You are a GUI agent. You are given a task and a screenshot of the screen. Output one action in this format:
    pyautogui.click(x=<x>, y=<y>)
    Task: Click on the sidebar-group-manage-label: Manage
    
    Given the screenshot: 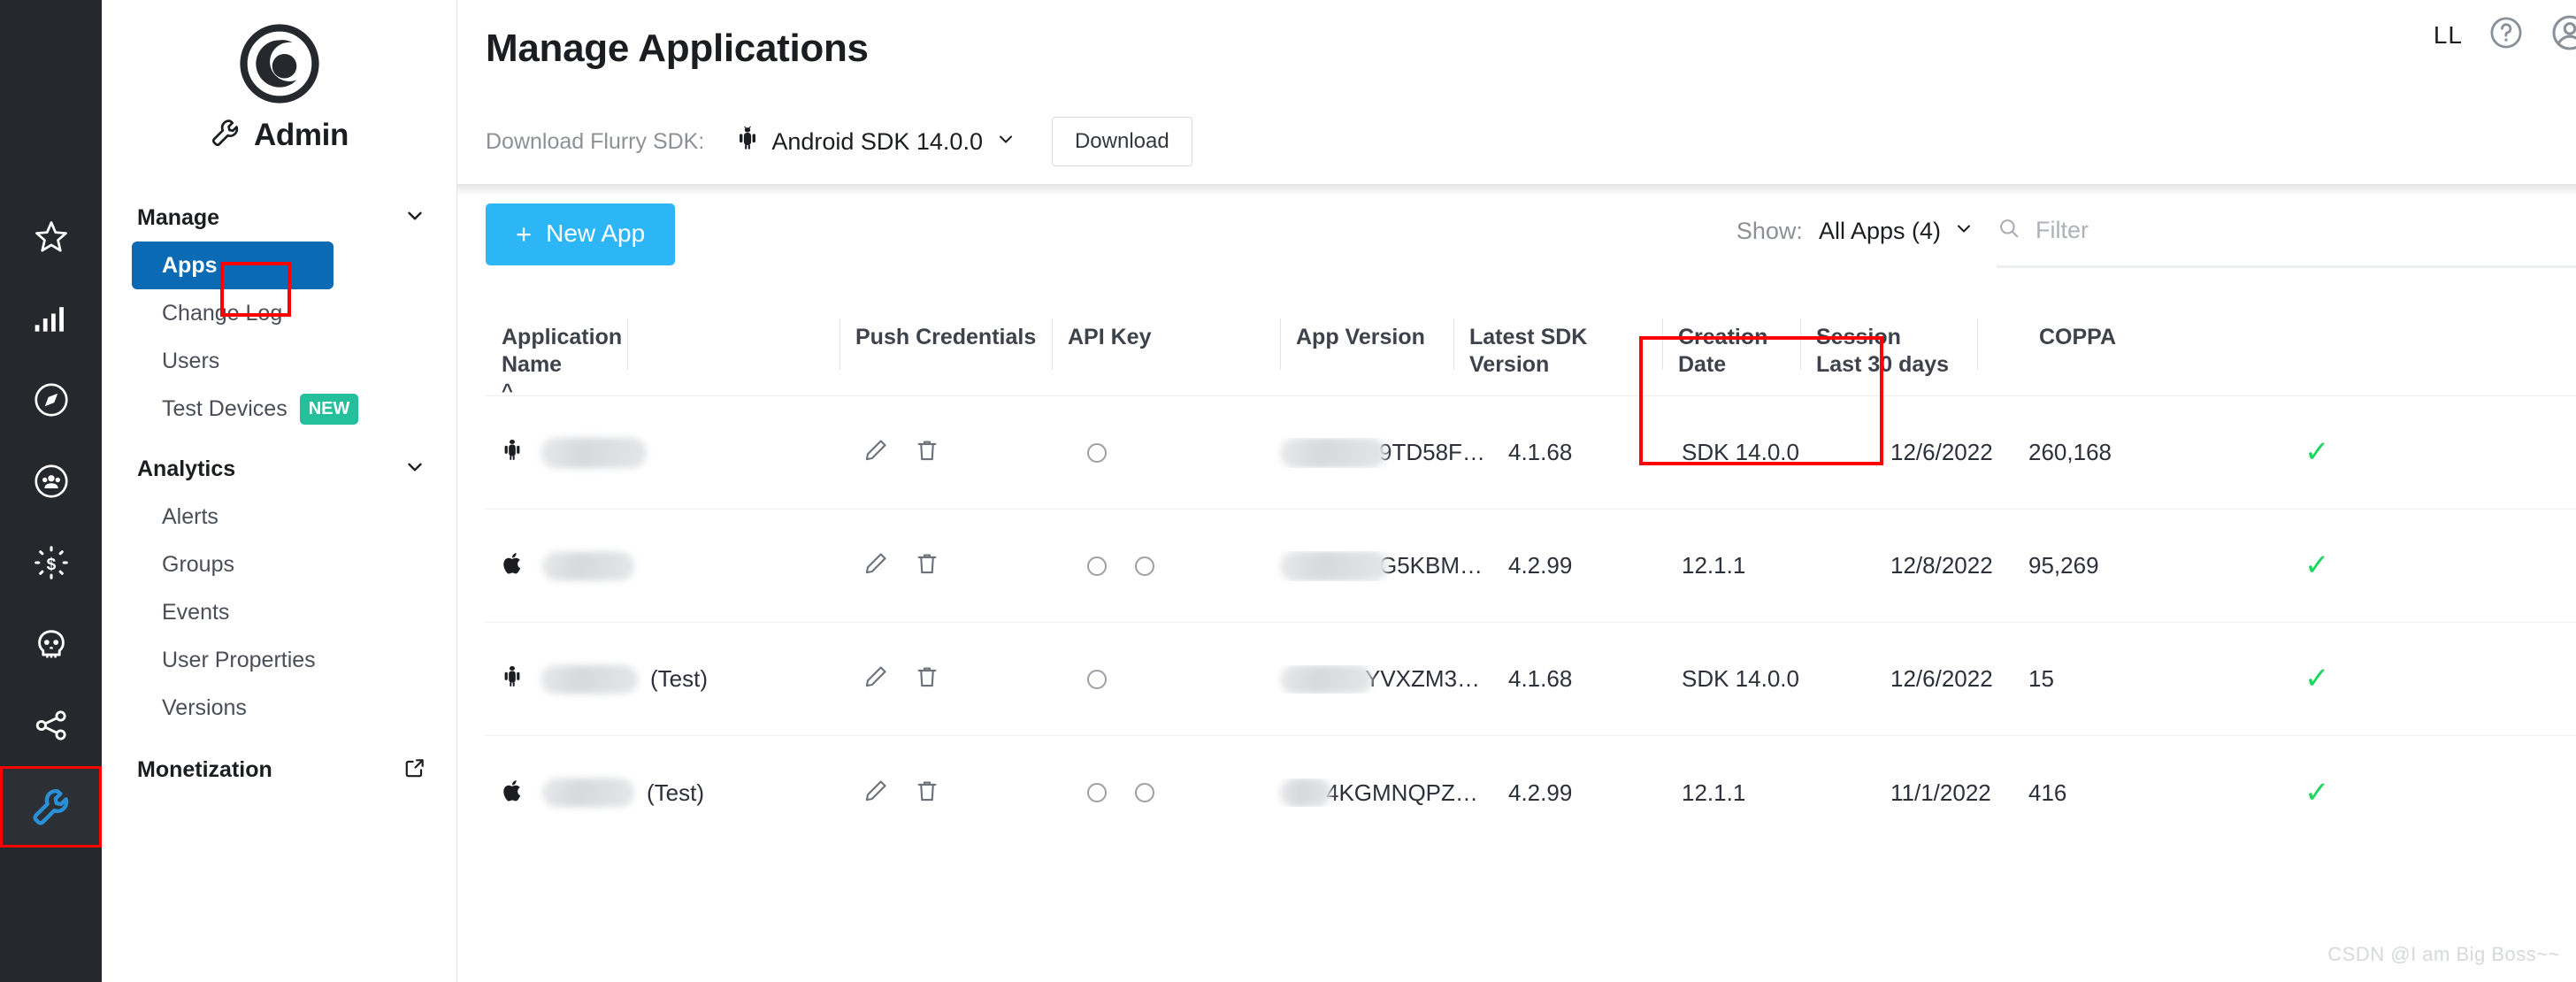 What is the action you would take?
    pyautogui.click(x=178, y=217)
    